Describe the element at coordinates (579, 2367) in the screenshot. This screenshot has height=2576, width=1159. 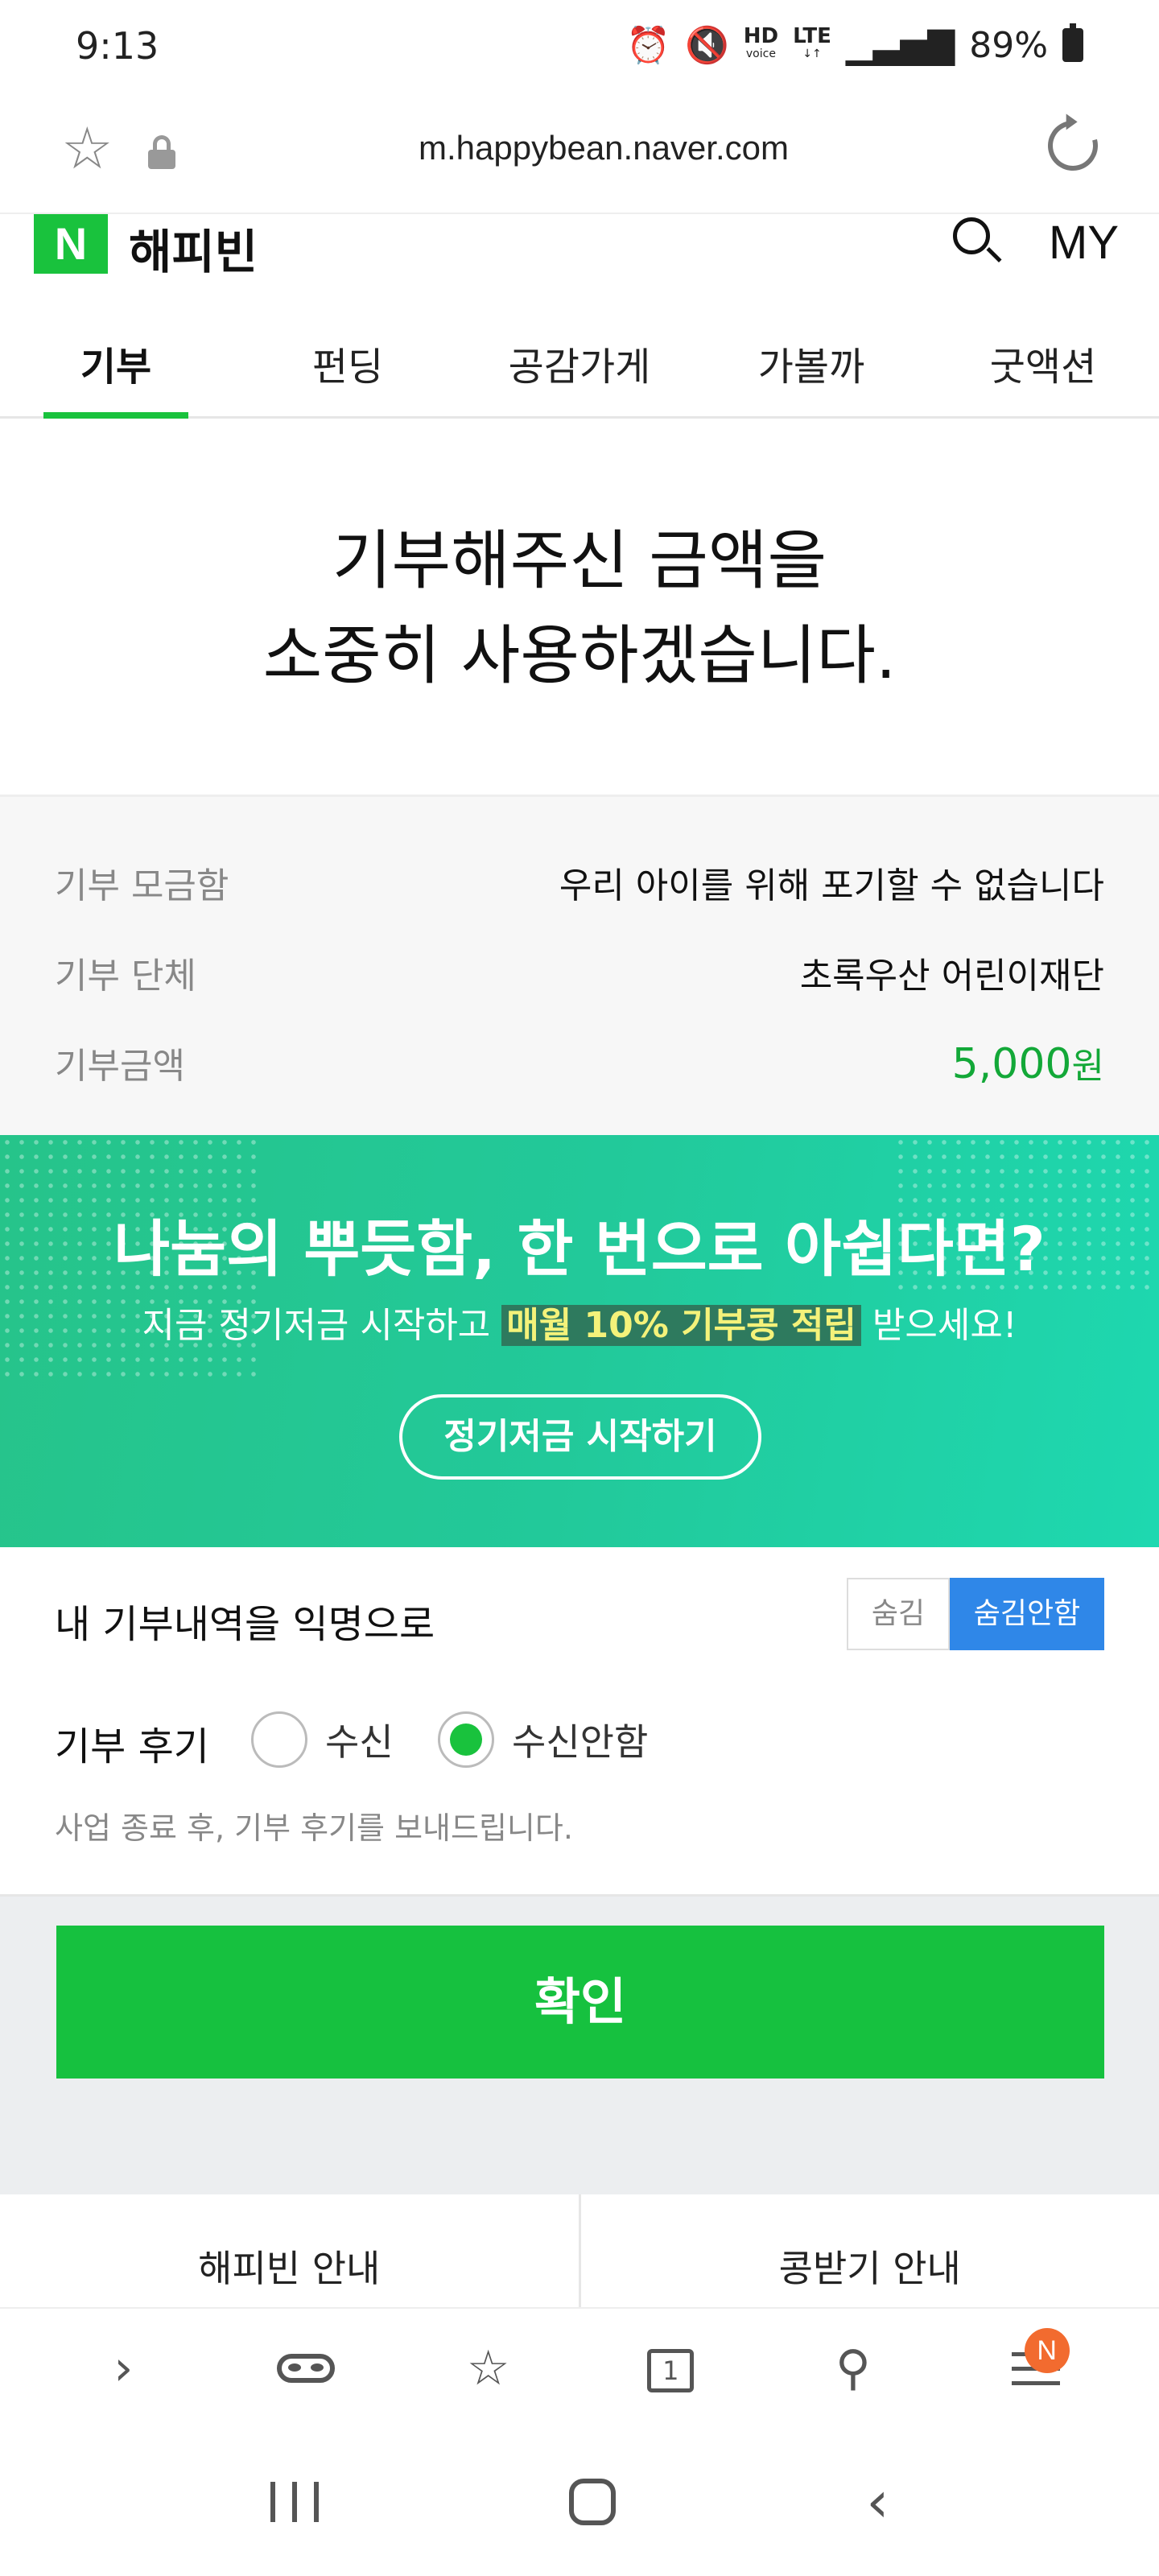
I see `browser-toolbar: › ☆ 1 ⚲ N` at that location.